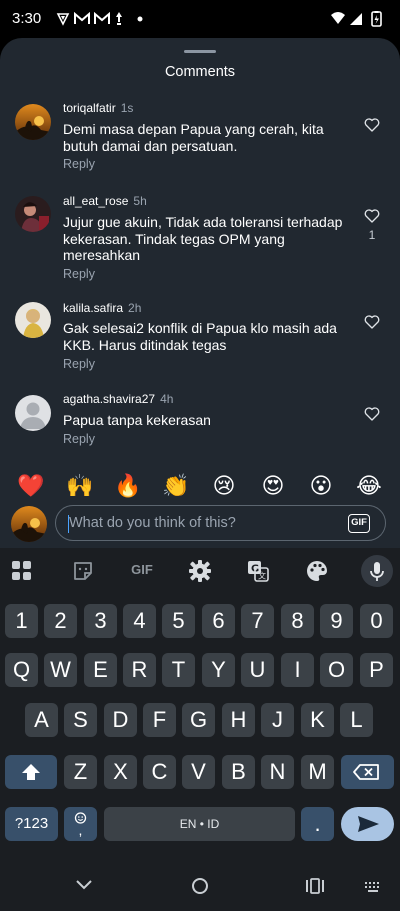 The width and height of the screenshot is (400, 911). I want to click on key-v: V, so click(198, 772).